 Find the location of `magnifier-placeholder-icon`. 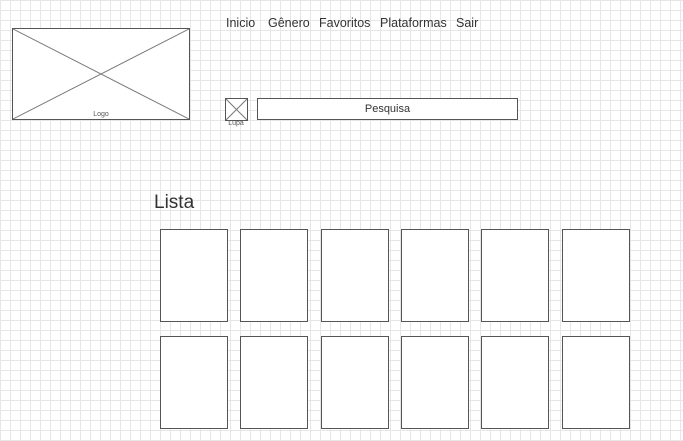

magnifier-placeholder-icon is located at coordinates (236, 109).